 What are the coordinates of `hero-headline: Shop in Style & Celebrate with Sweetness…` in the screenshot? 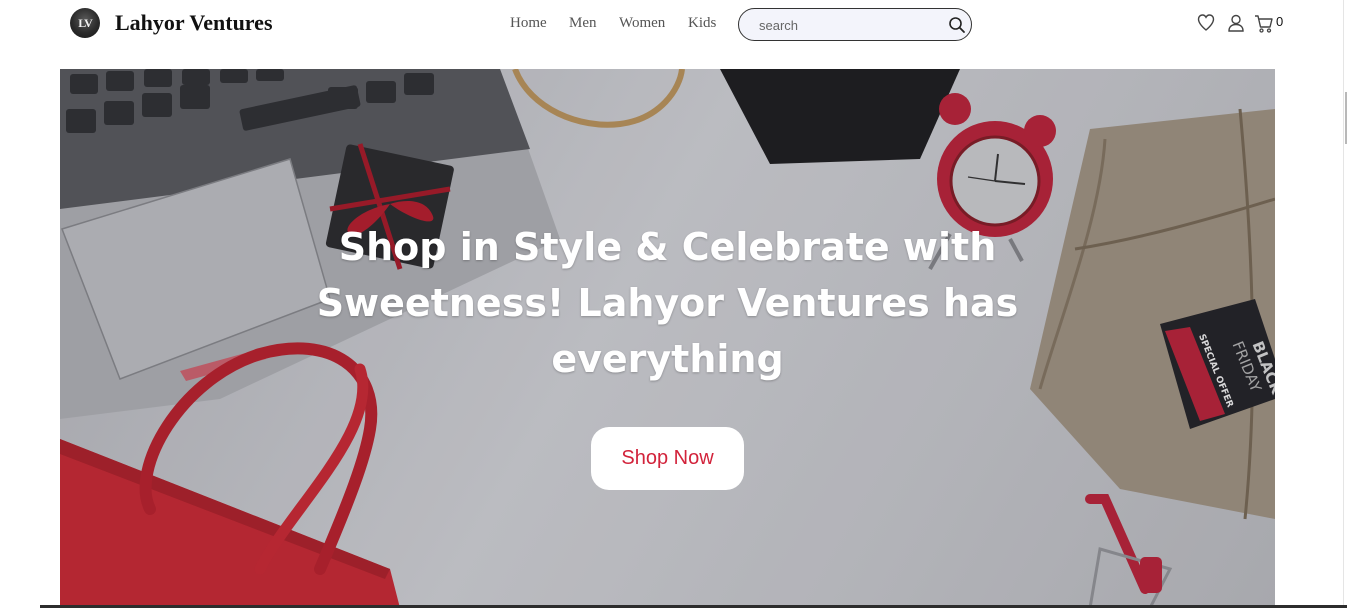 It's located at (667, 303).